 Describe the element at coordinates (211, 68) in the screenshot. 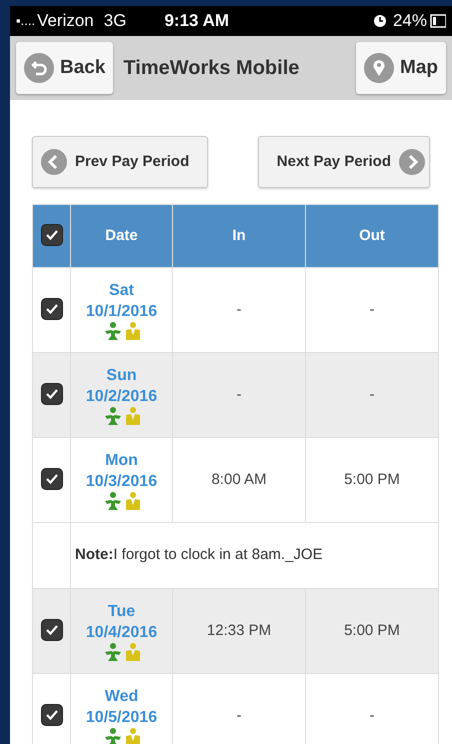

I see `page-title: TimeWorks Mobile` at that location.